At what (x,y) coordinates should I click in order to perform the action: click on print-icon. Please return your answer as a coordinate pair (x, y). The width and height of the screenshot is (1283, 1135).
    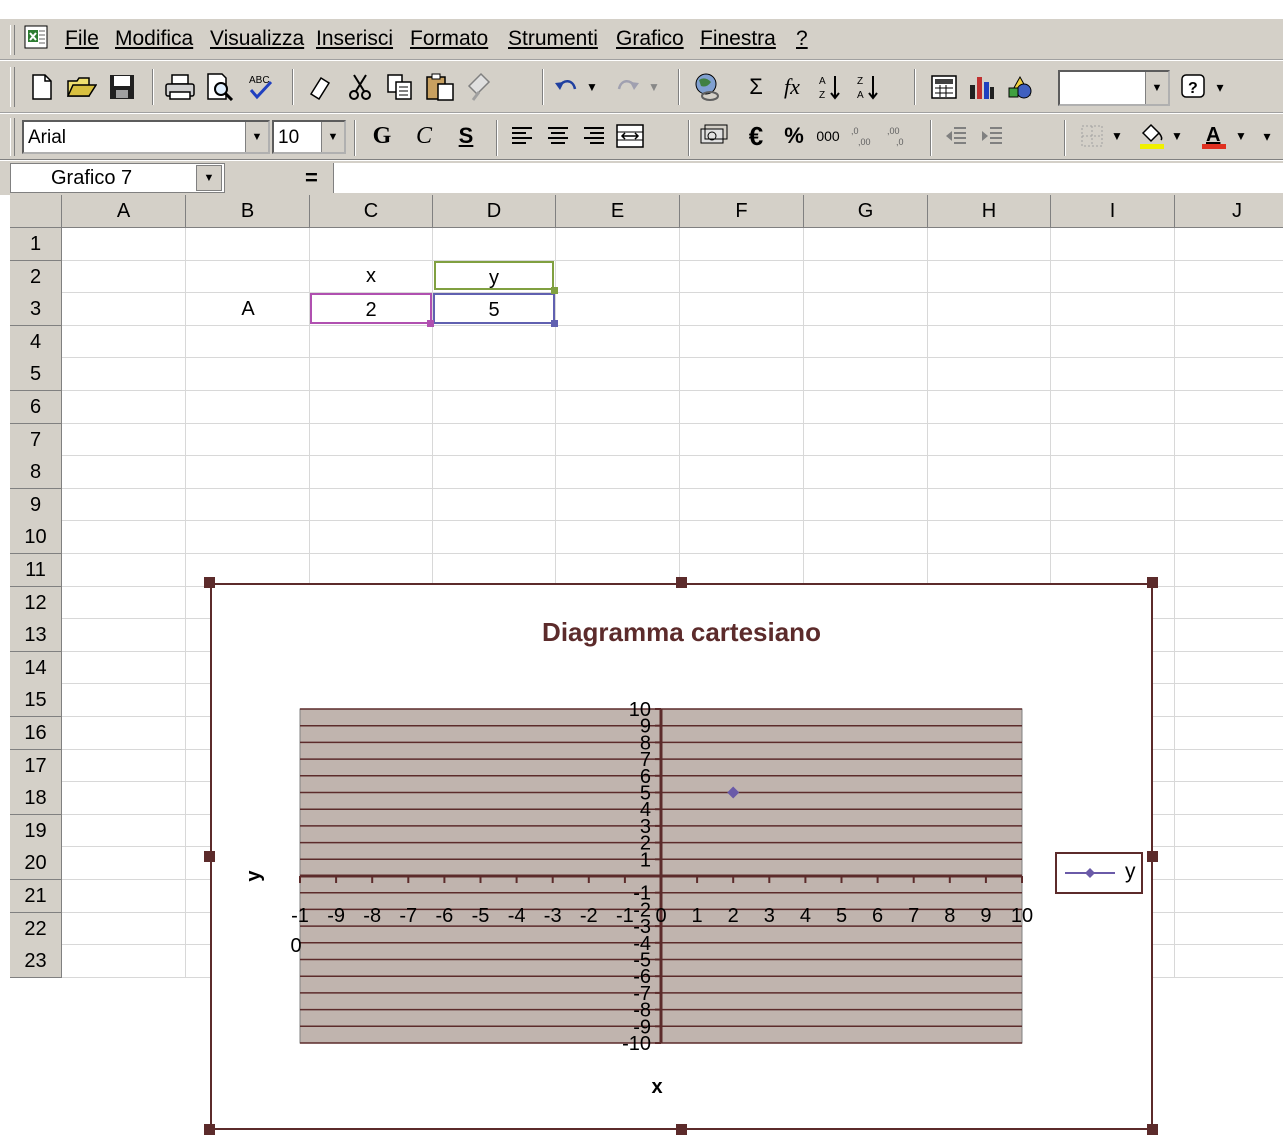
    Looking at the image, I should click on (180, 87).